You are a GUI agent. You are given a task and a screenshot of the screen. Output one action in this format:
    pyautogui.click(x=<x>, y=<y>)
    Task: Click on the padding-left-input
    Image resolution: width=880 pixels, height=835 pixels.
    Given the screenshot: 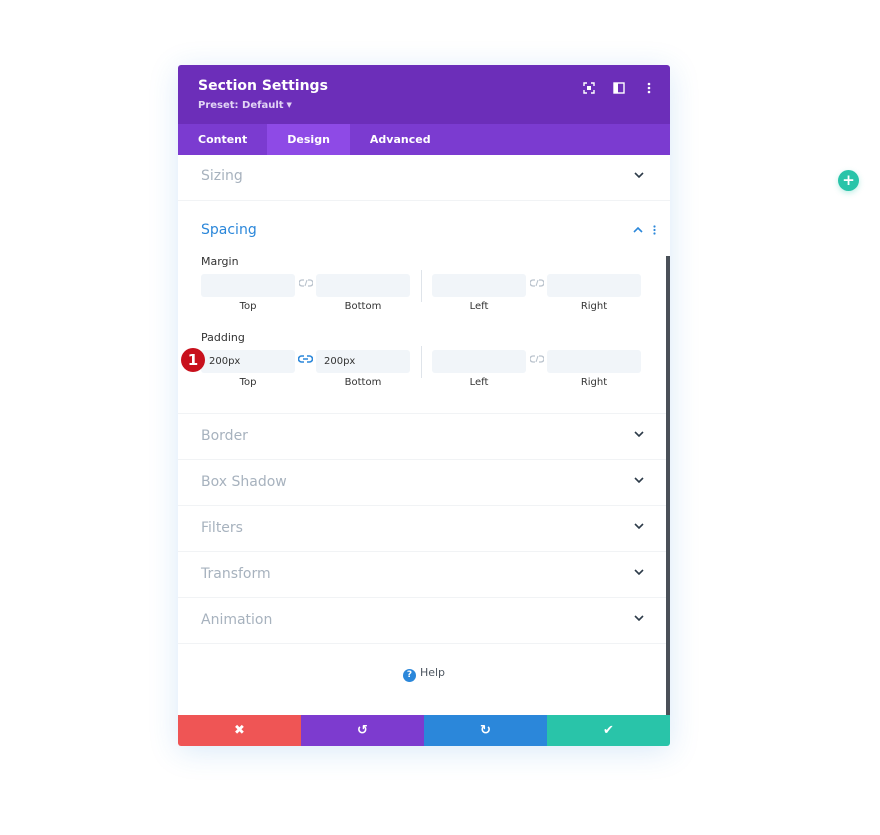 What is the action you would take?
    pyautogui.click(x=479, y=361)
    